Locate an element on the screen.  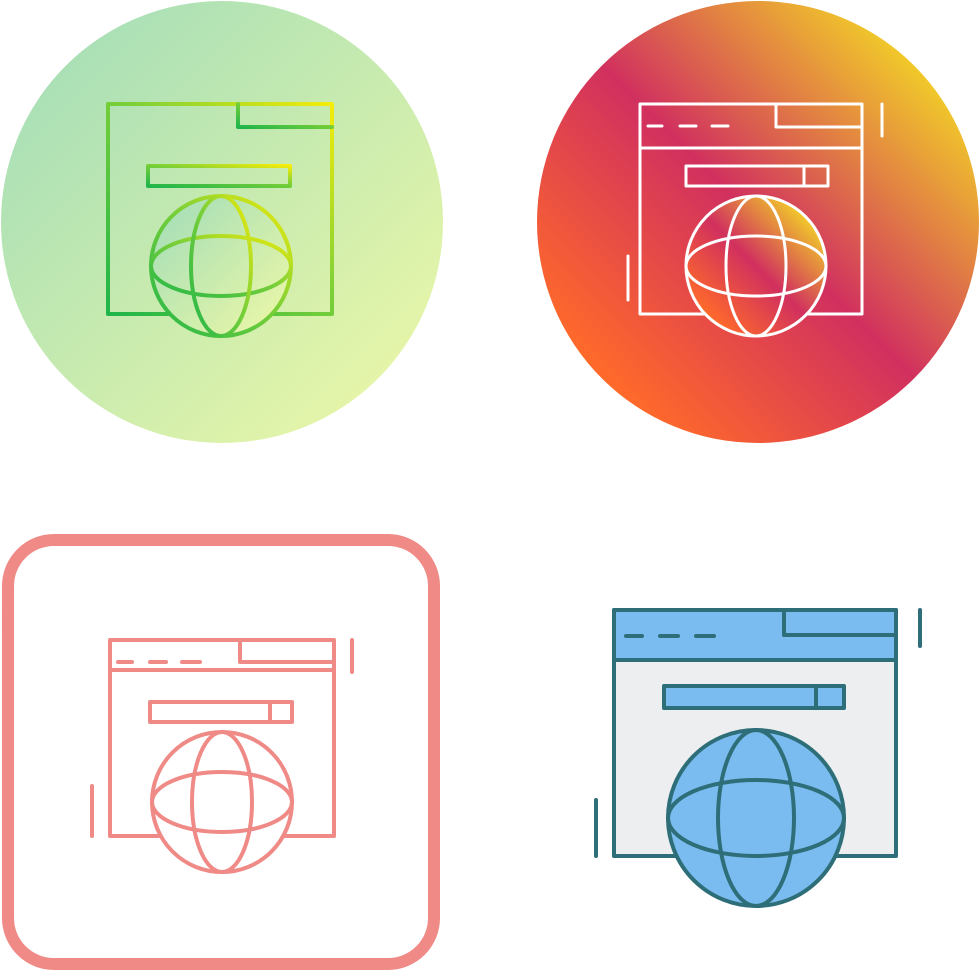
browser-globe-icon is located at coordinates (758, 758).